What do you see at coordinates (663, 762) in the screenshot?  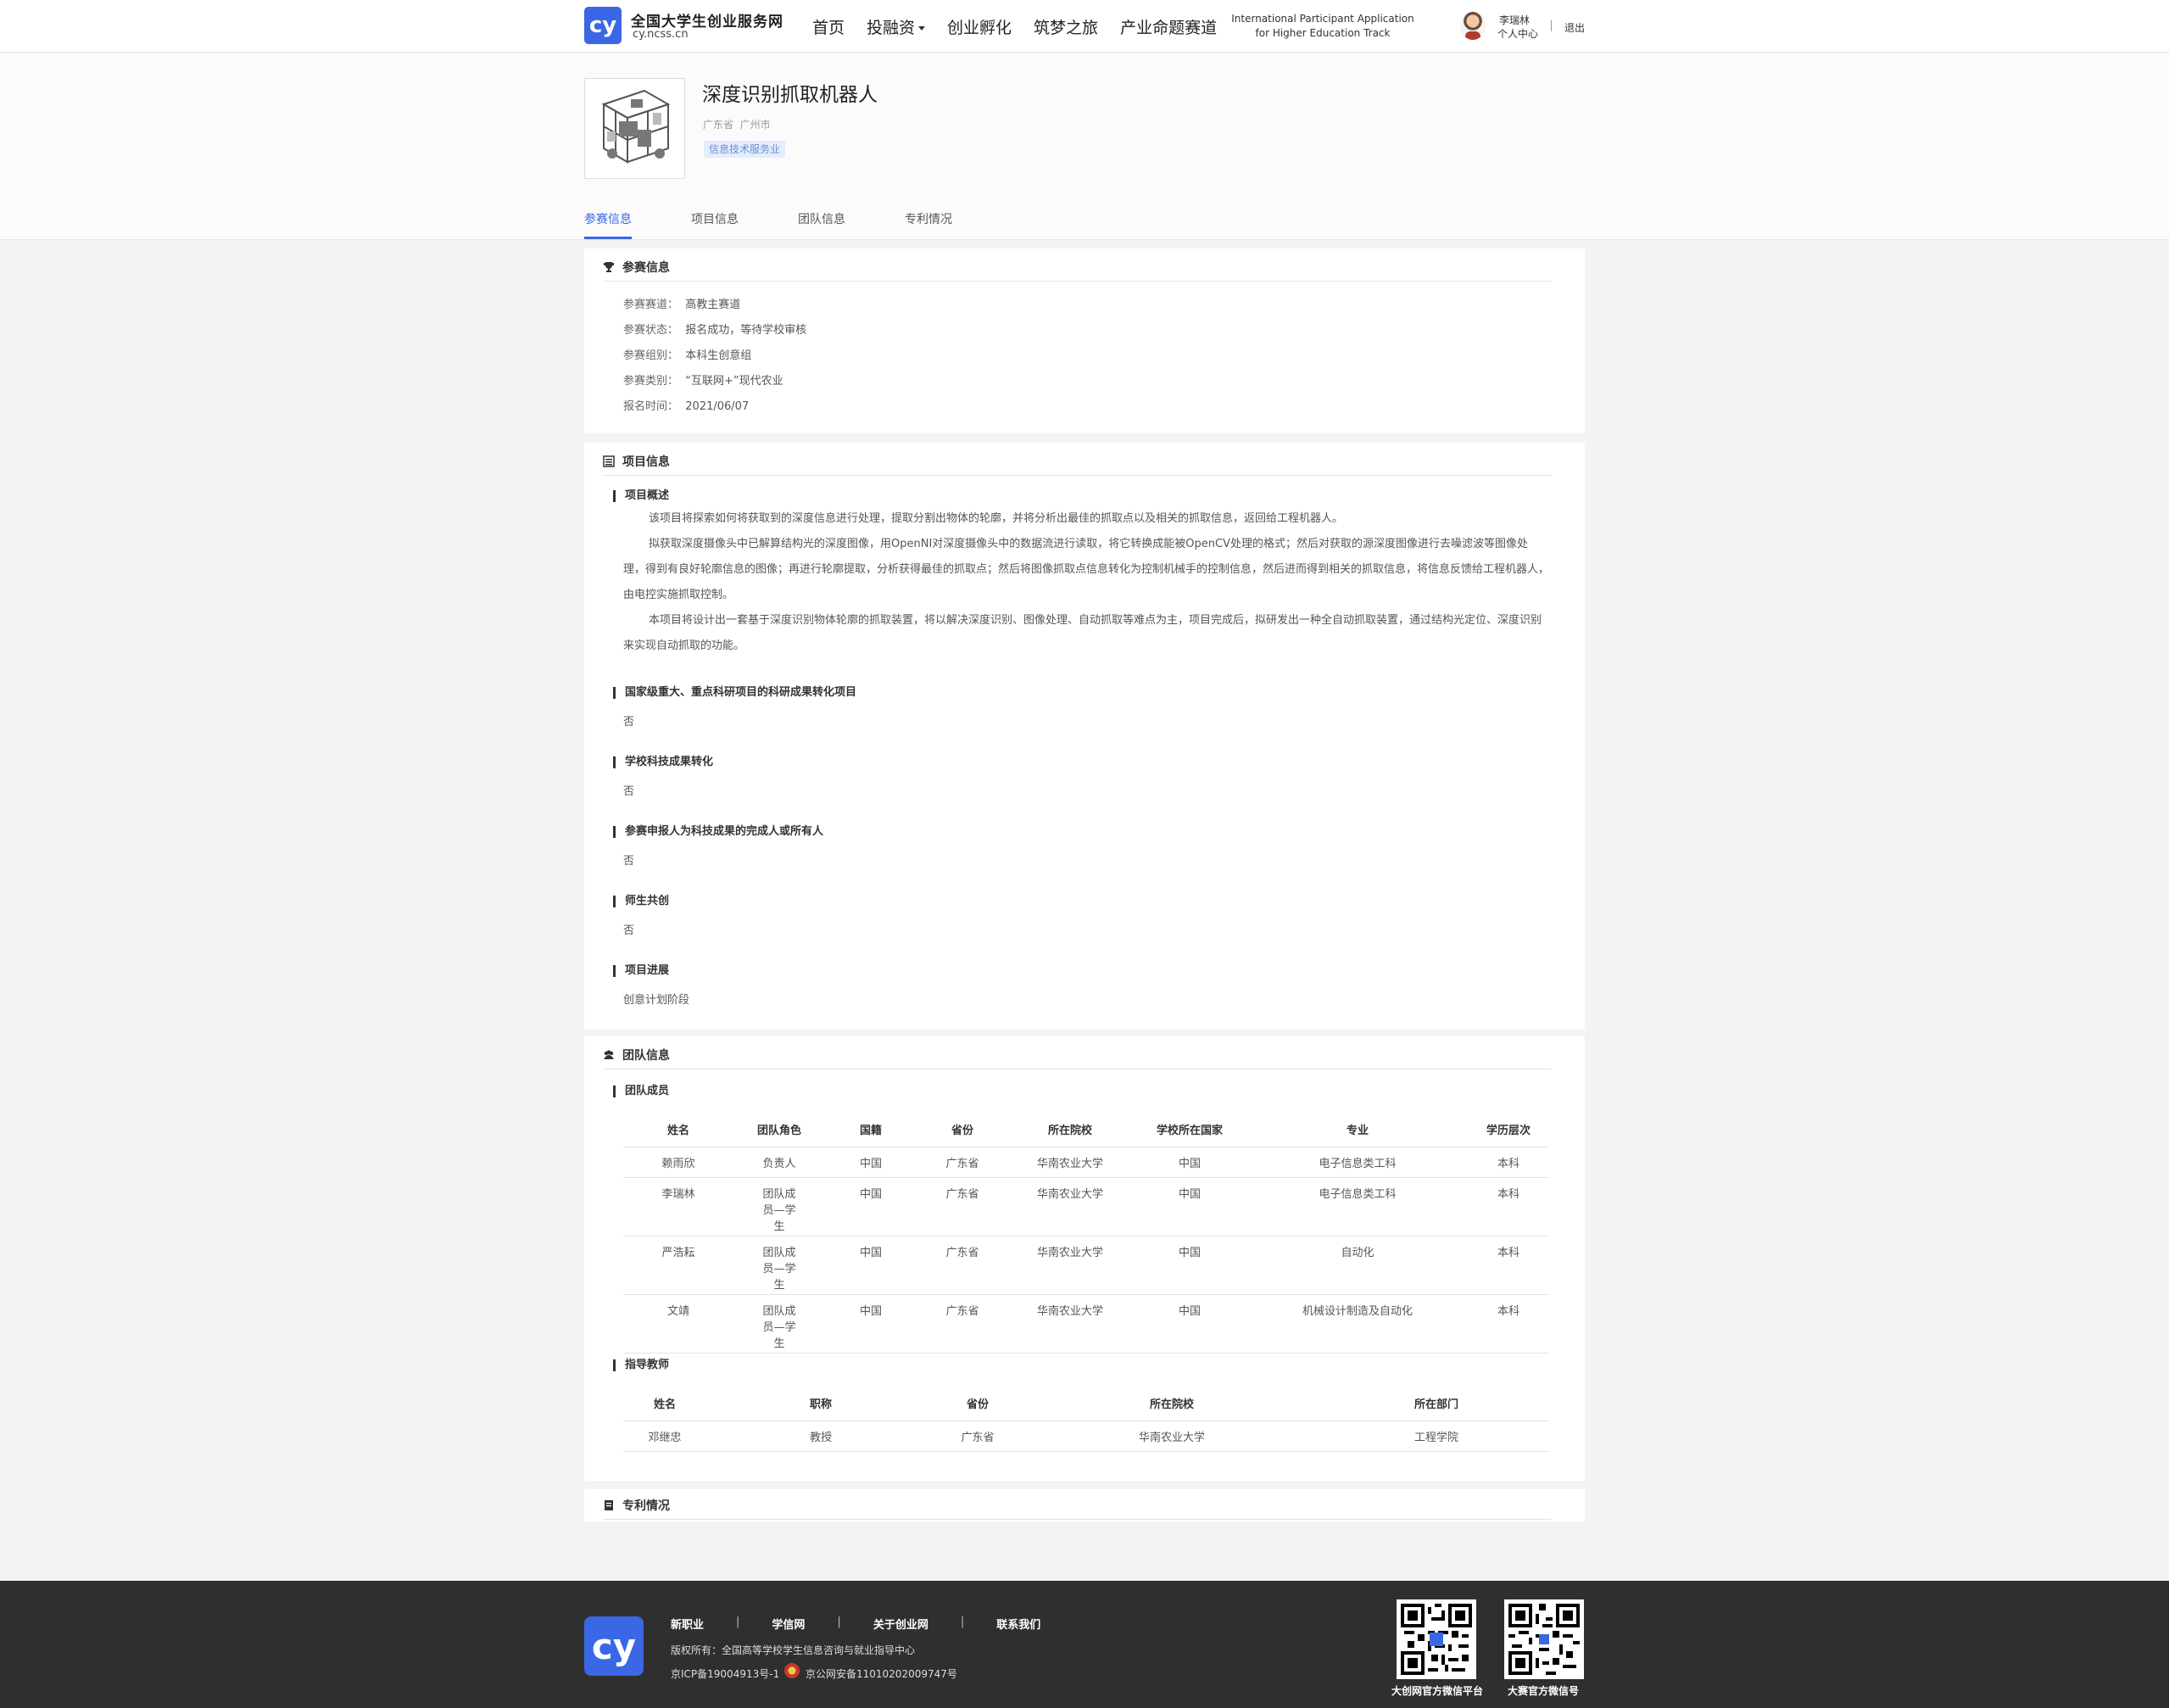 I see `school-transfer-heading: 学校科技成果转化` at bounding box center [663, 762].